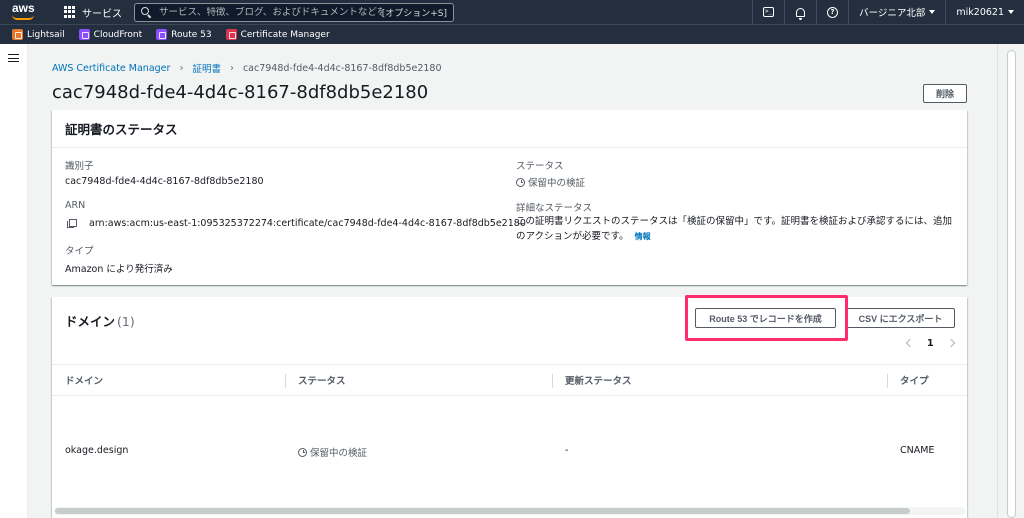  Describe the element at coordinates (84, 34) in the screenshot. I see `cloudfront-icon` at that location.